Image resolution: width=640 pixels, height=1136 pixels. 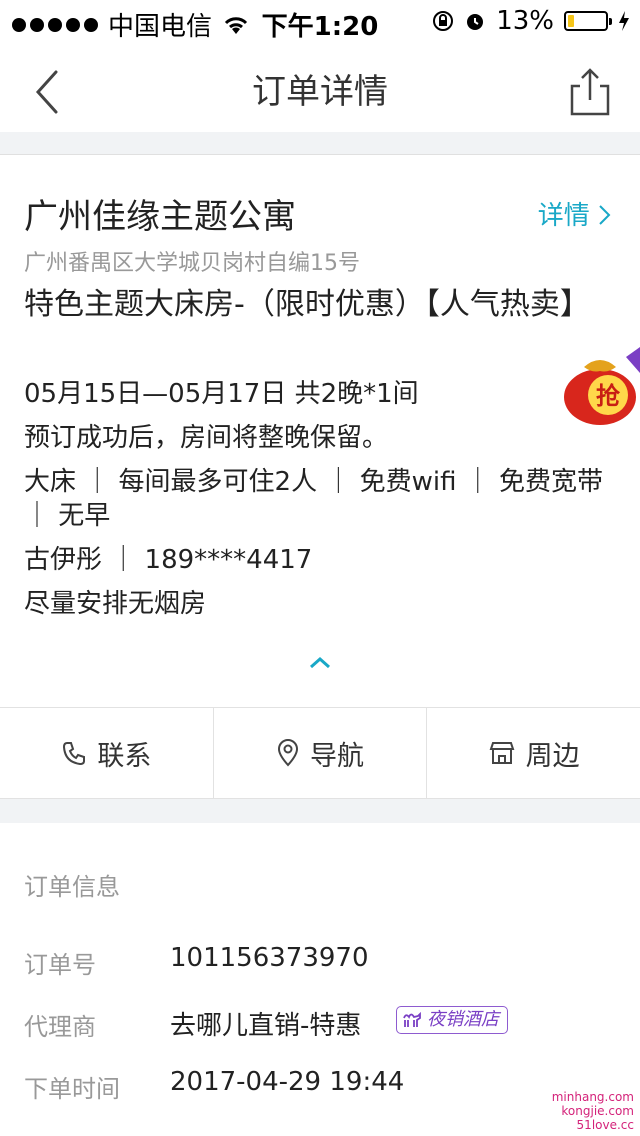 I want to click on page-title: 订单详情, so click(x=320, y=92).